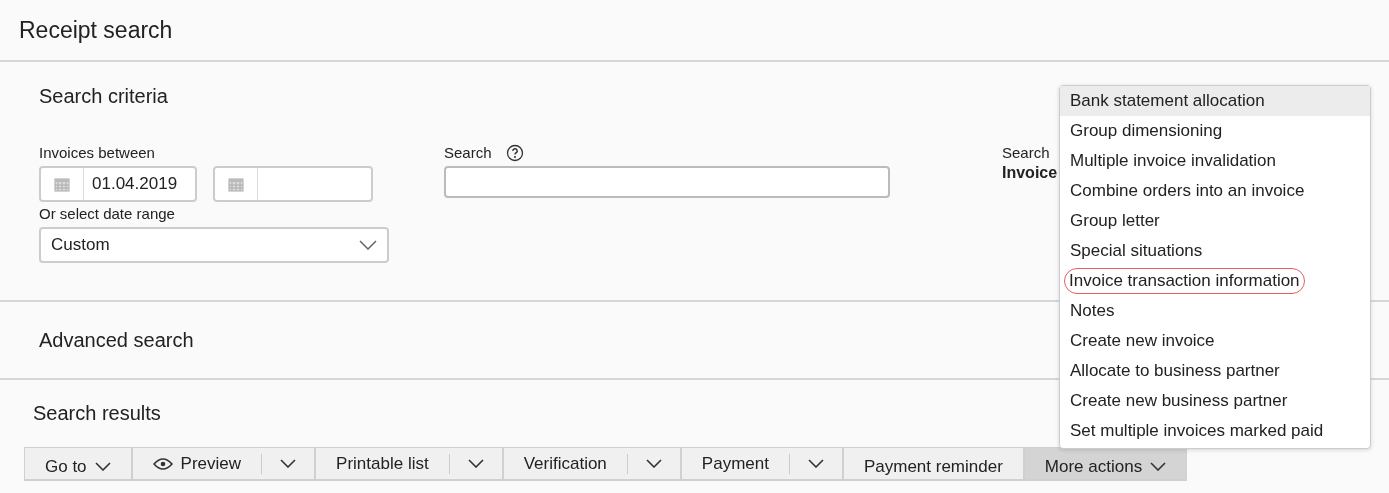 The width and height of the screenshot is (1389, 493). What do you see at coordinates (514, 153) in the screenshot?
I see `help-icon` at bounding box center [514, 153].